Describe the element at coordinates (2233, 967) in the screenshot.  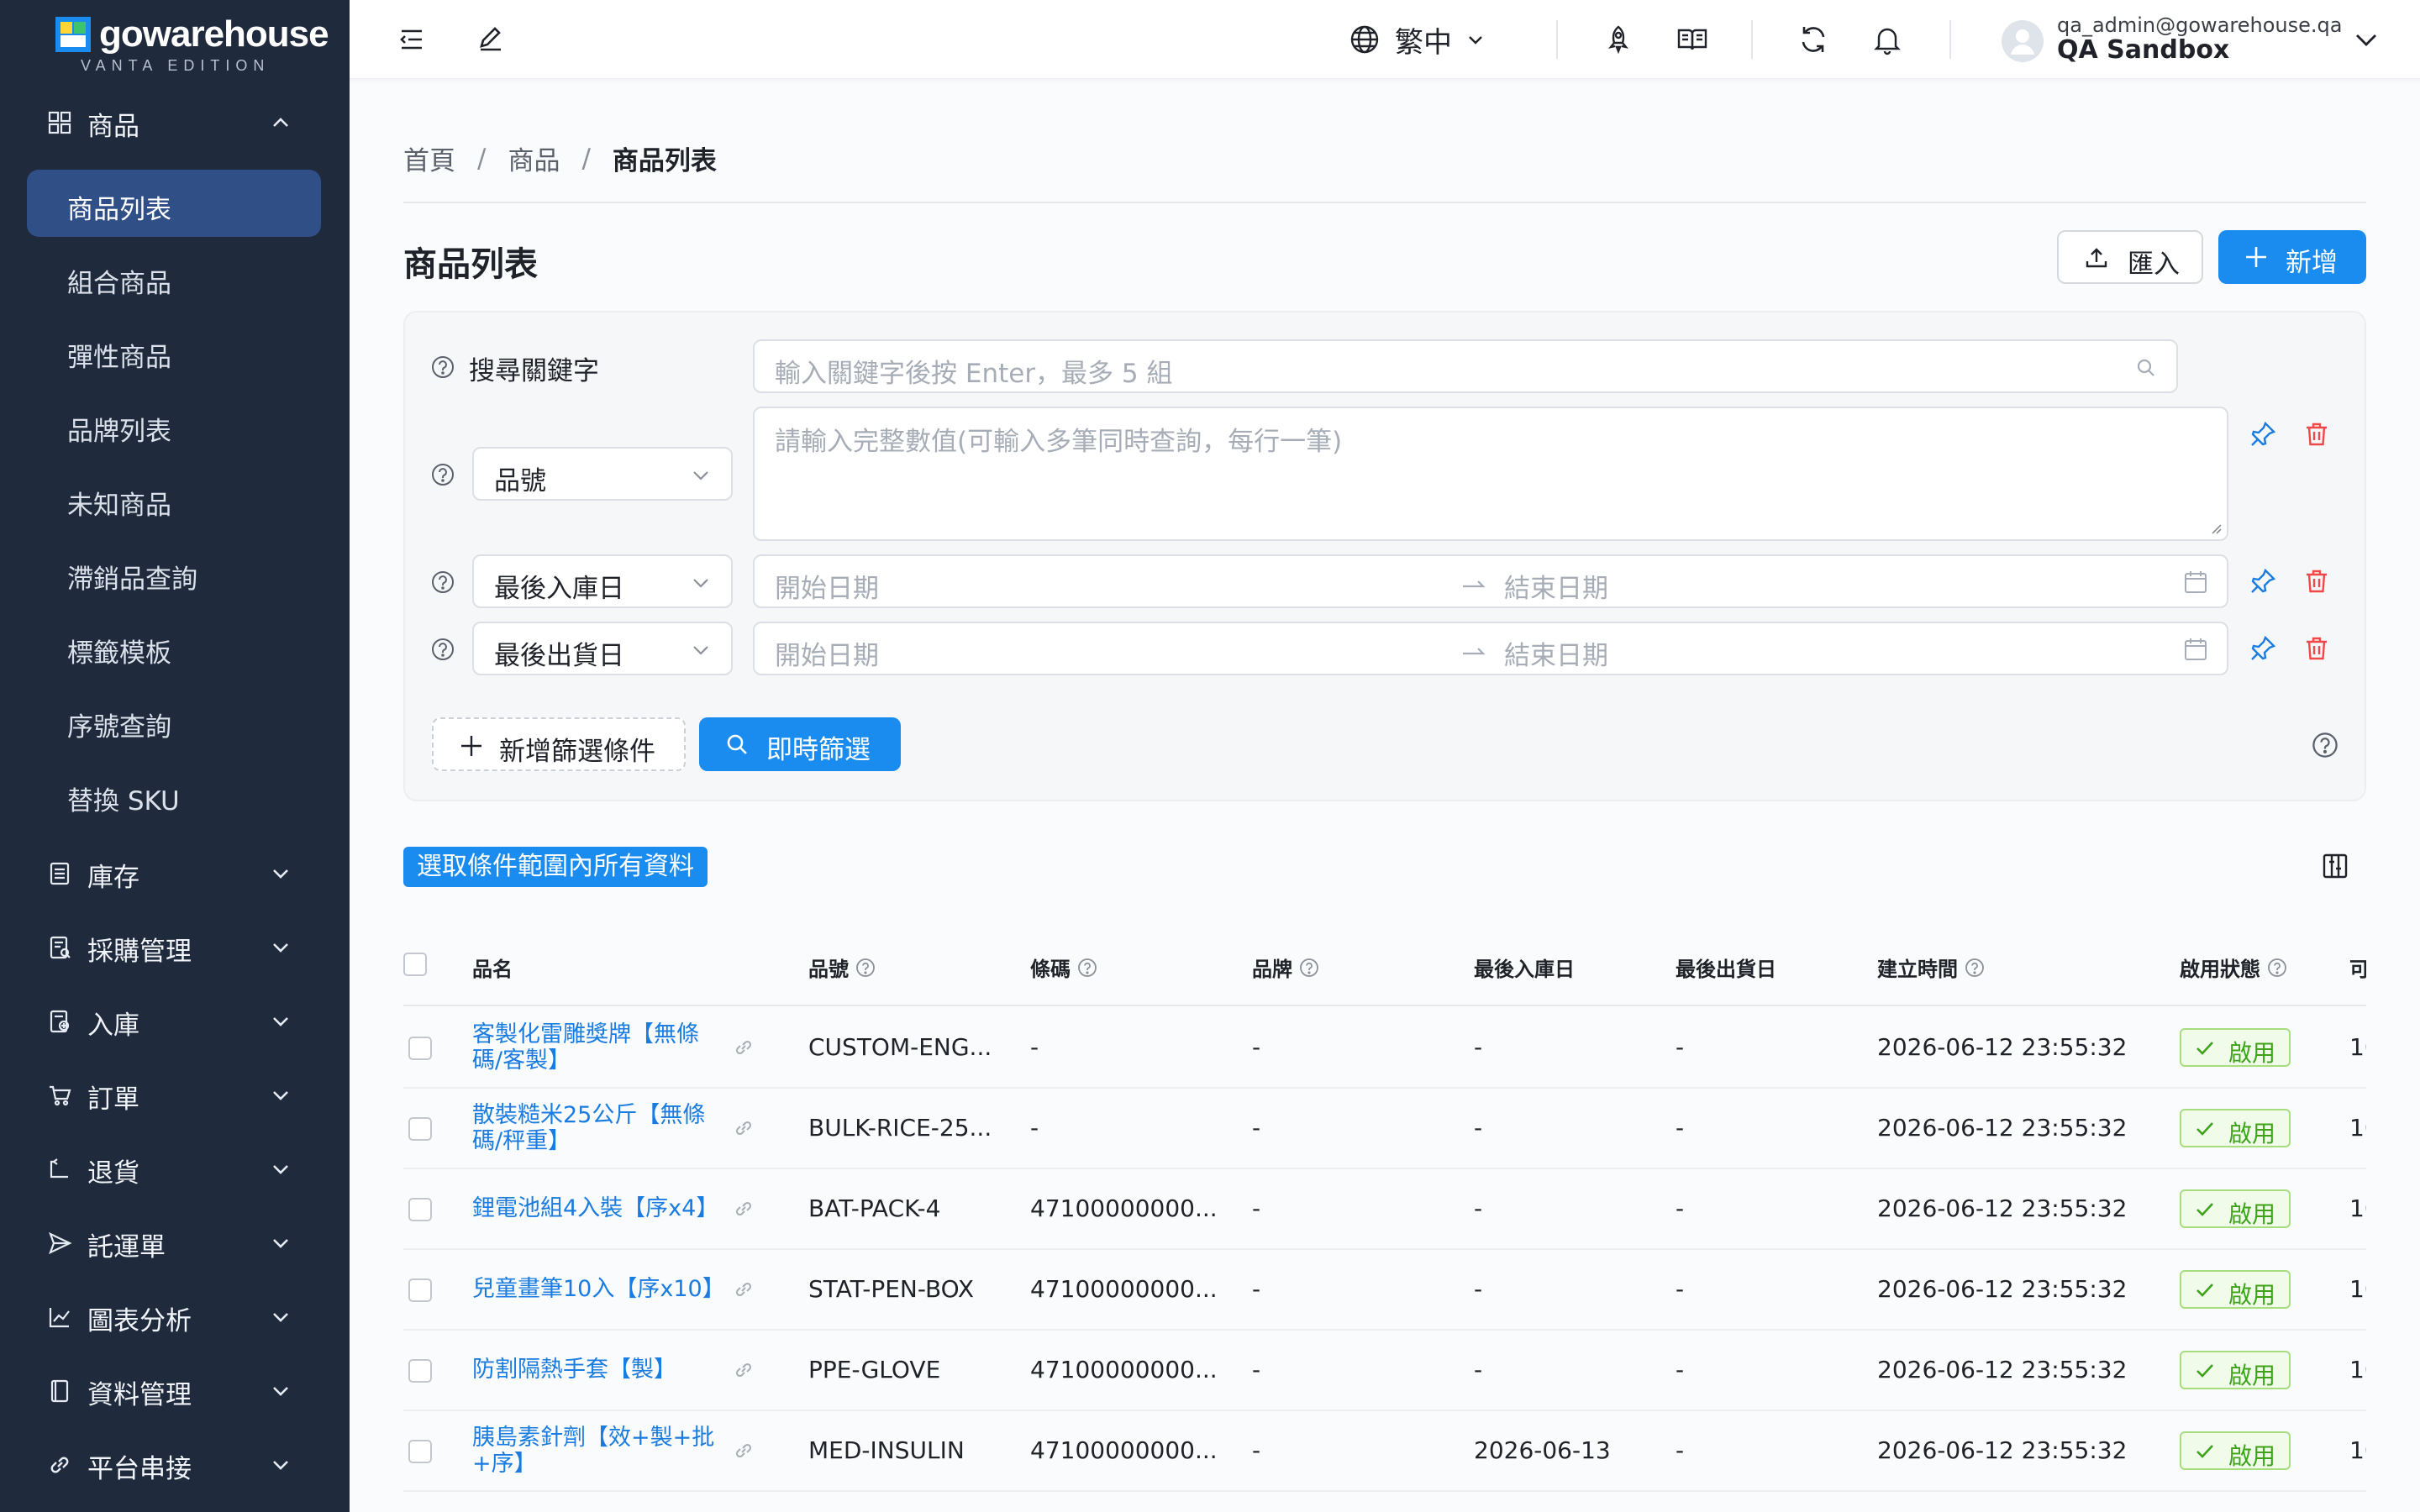
I see `column-header-status: 啟用狀態` at that location.